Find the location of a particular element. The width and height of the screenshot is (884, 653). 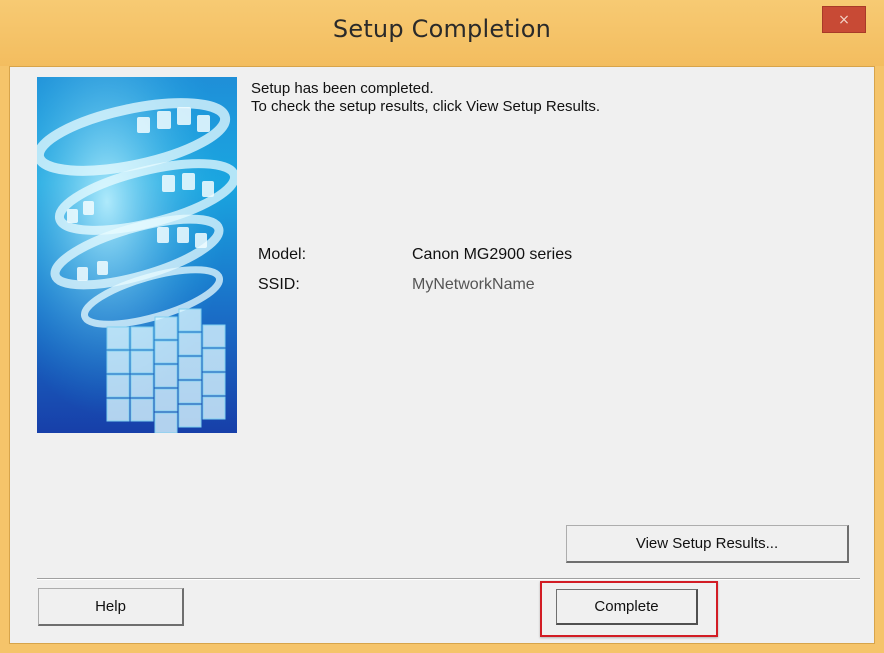

complete-button: Complete is located at coordinates (627, 607).